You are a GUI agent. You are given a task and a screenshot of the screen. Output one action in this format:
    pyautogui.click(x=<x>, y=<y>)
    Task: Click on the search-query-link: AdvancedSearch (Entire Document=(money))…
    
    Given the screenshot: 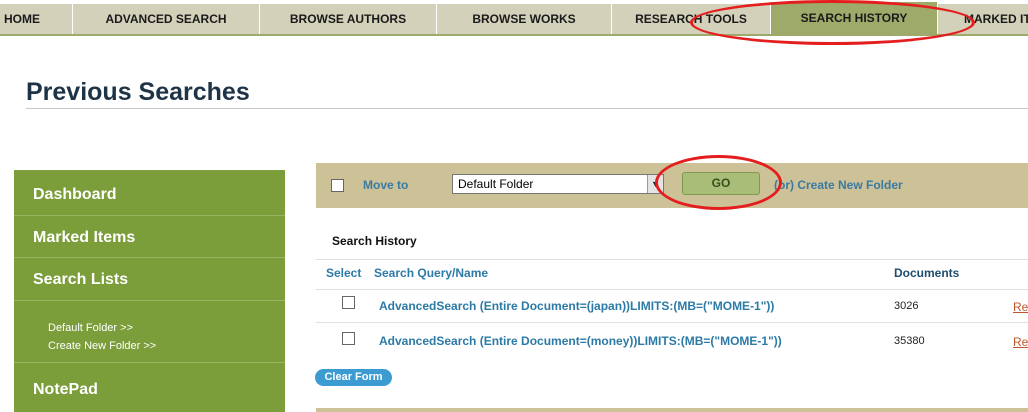 What is the action you would take?
    pyautogui.click(x=580, y=341)
    